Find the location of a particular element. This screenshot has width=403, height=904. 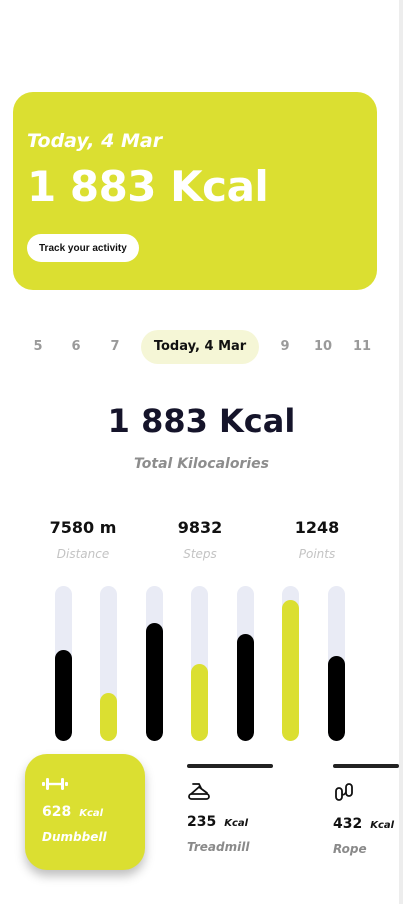

hero-date: Today, 4 Mar is located at coordinates (95, 141).